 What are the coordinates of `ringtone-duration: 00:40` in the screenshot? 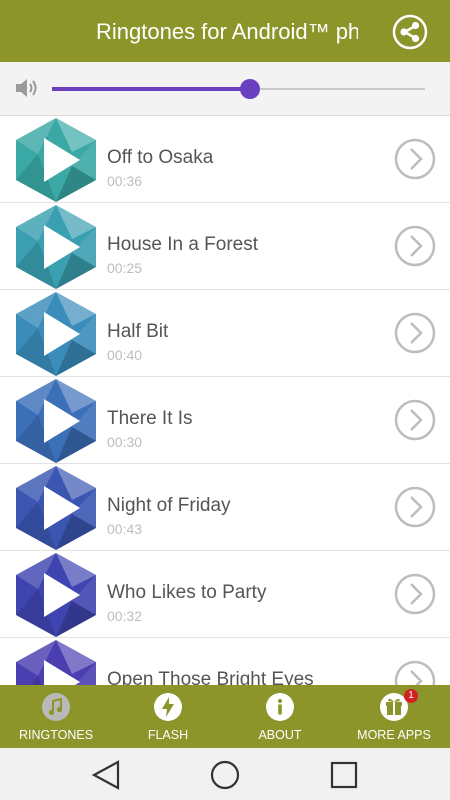 It's located at (125, 355).